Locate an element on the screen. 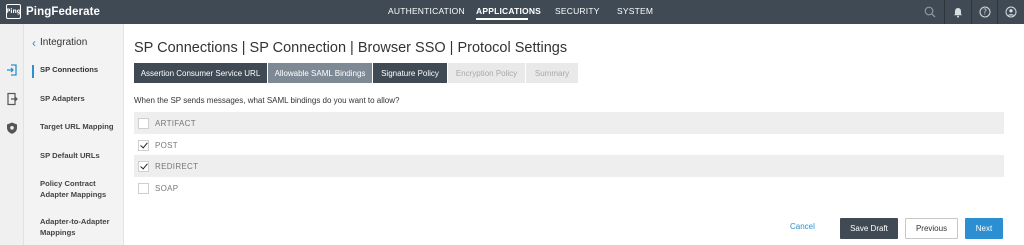 The image size is (1024, 245). sidebar-item-sp-adapters: SP Adapters is located at coordinates (81, 98).